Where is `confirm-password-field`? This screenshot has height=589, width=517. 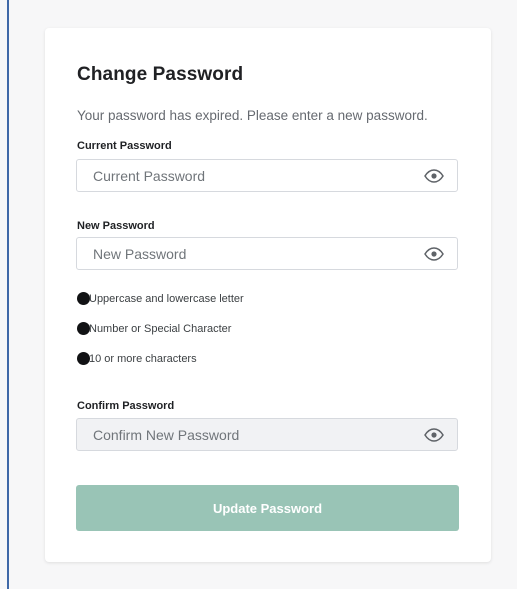
confirm-password-field is located at coordinates (267, 434).